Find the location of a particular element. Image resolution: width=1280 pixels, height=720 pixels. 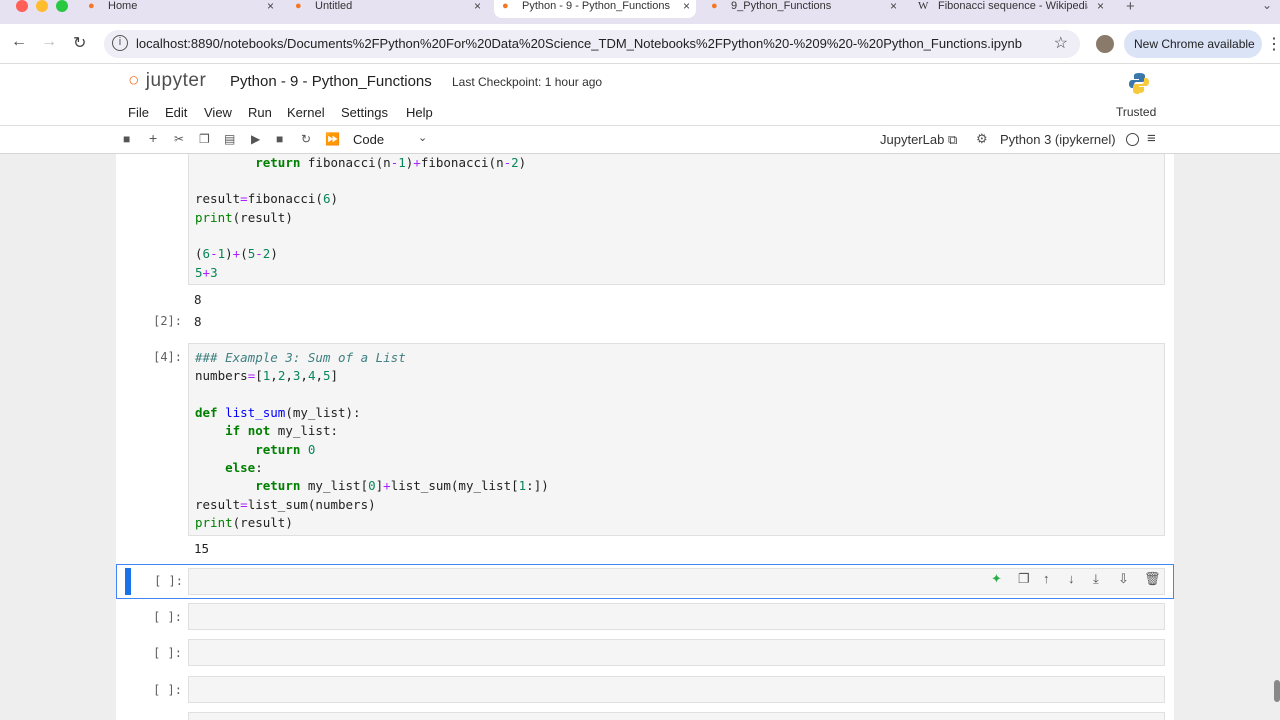

cut-icon: ✂ is located at coordinates (179, 139).